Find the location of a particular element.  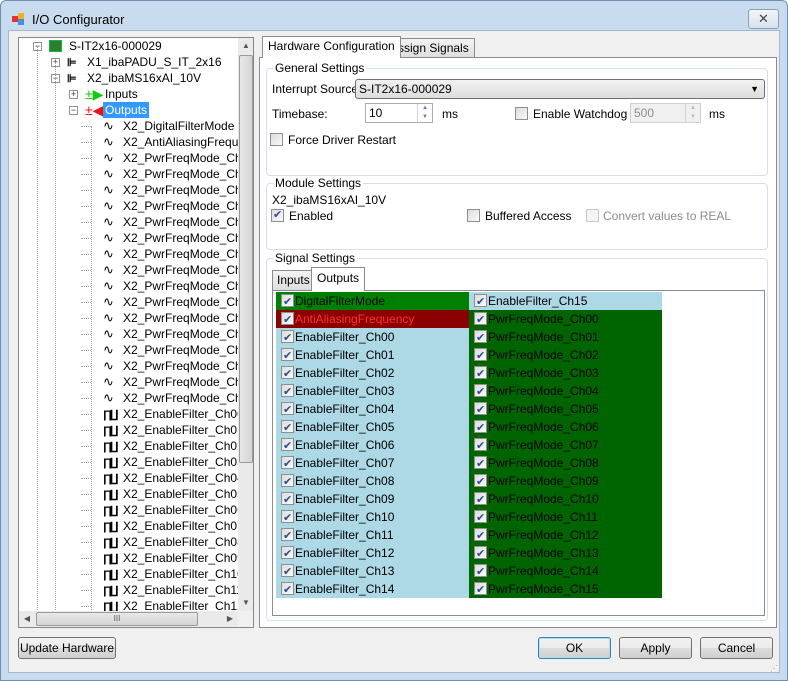

resize-grip-icon: ⋰ is located at coordinates (774, 668).